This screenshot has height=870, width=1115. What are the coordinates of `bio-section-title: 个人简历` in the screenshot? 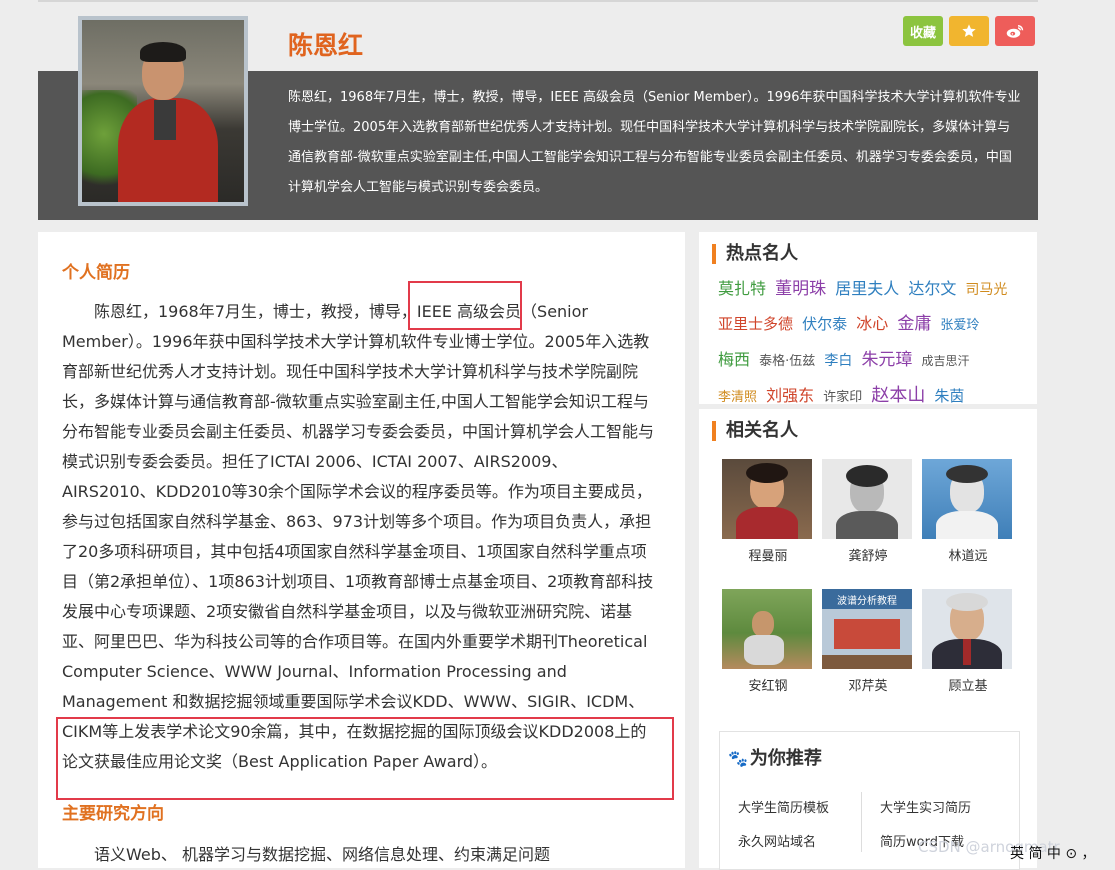 It's located at (96, 273).